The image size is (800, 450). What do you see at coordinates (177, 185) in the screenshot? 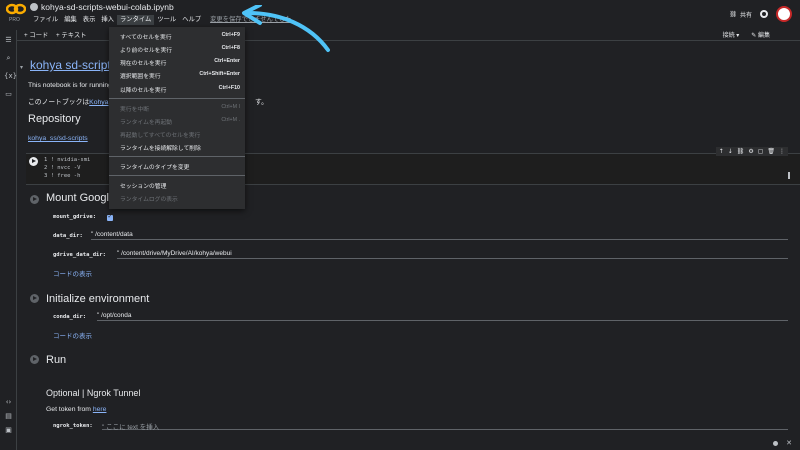
I see `menu-item-manage-sessions: セッションの管理` at bounding box center [177, 185].